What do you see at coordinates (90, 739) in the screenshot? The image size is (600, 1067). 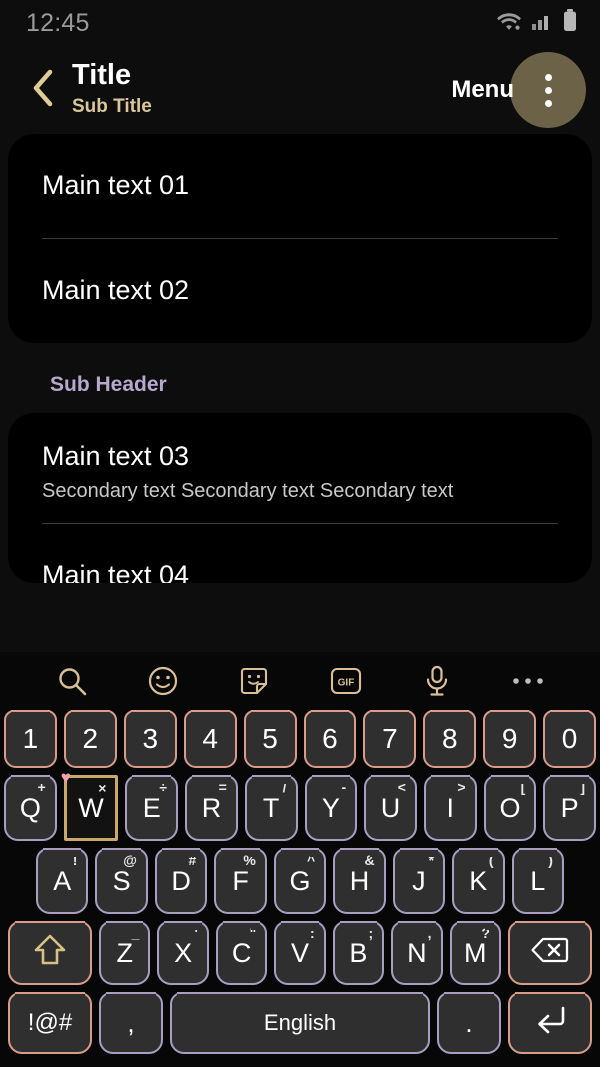 I see `key-2: 2` at bounding box center [90, 739].